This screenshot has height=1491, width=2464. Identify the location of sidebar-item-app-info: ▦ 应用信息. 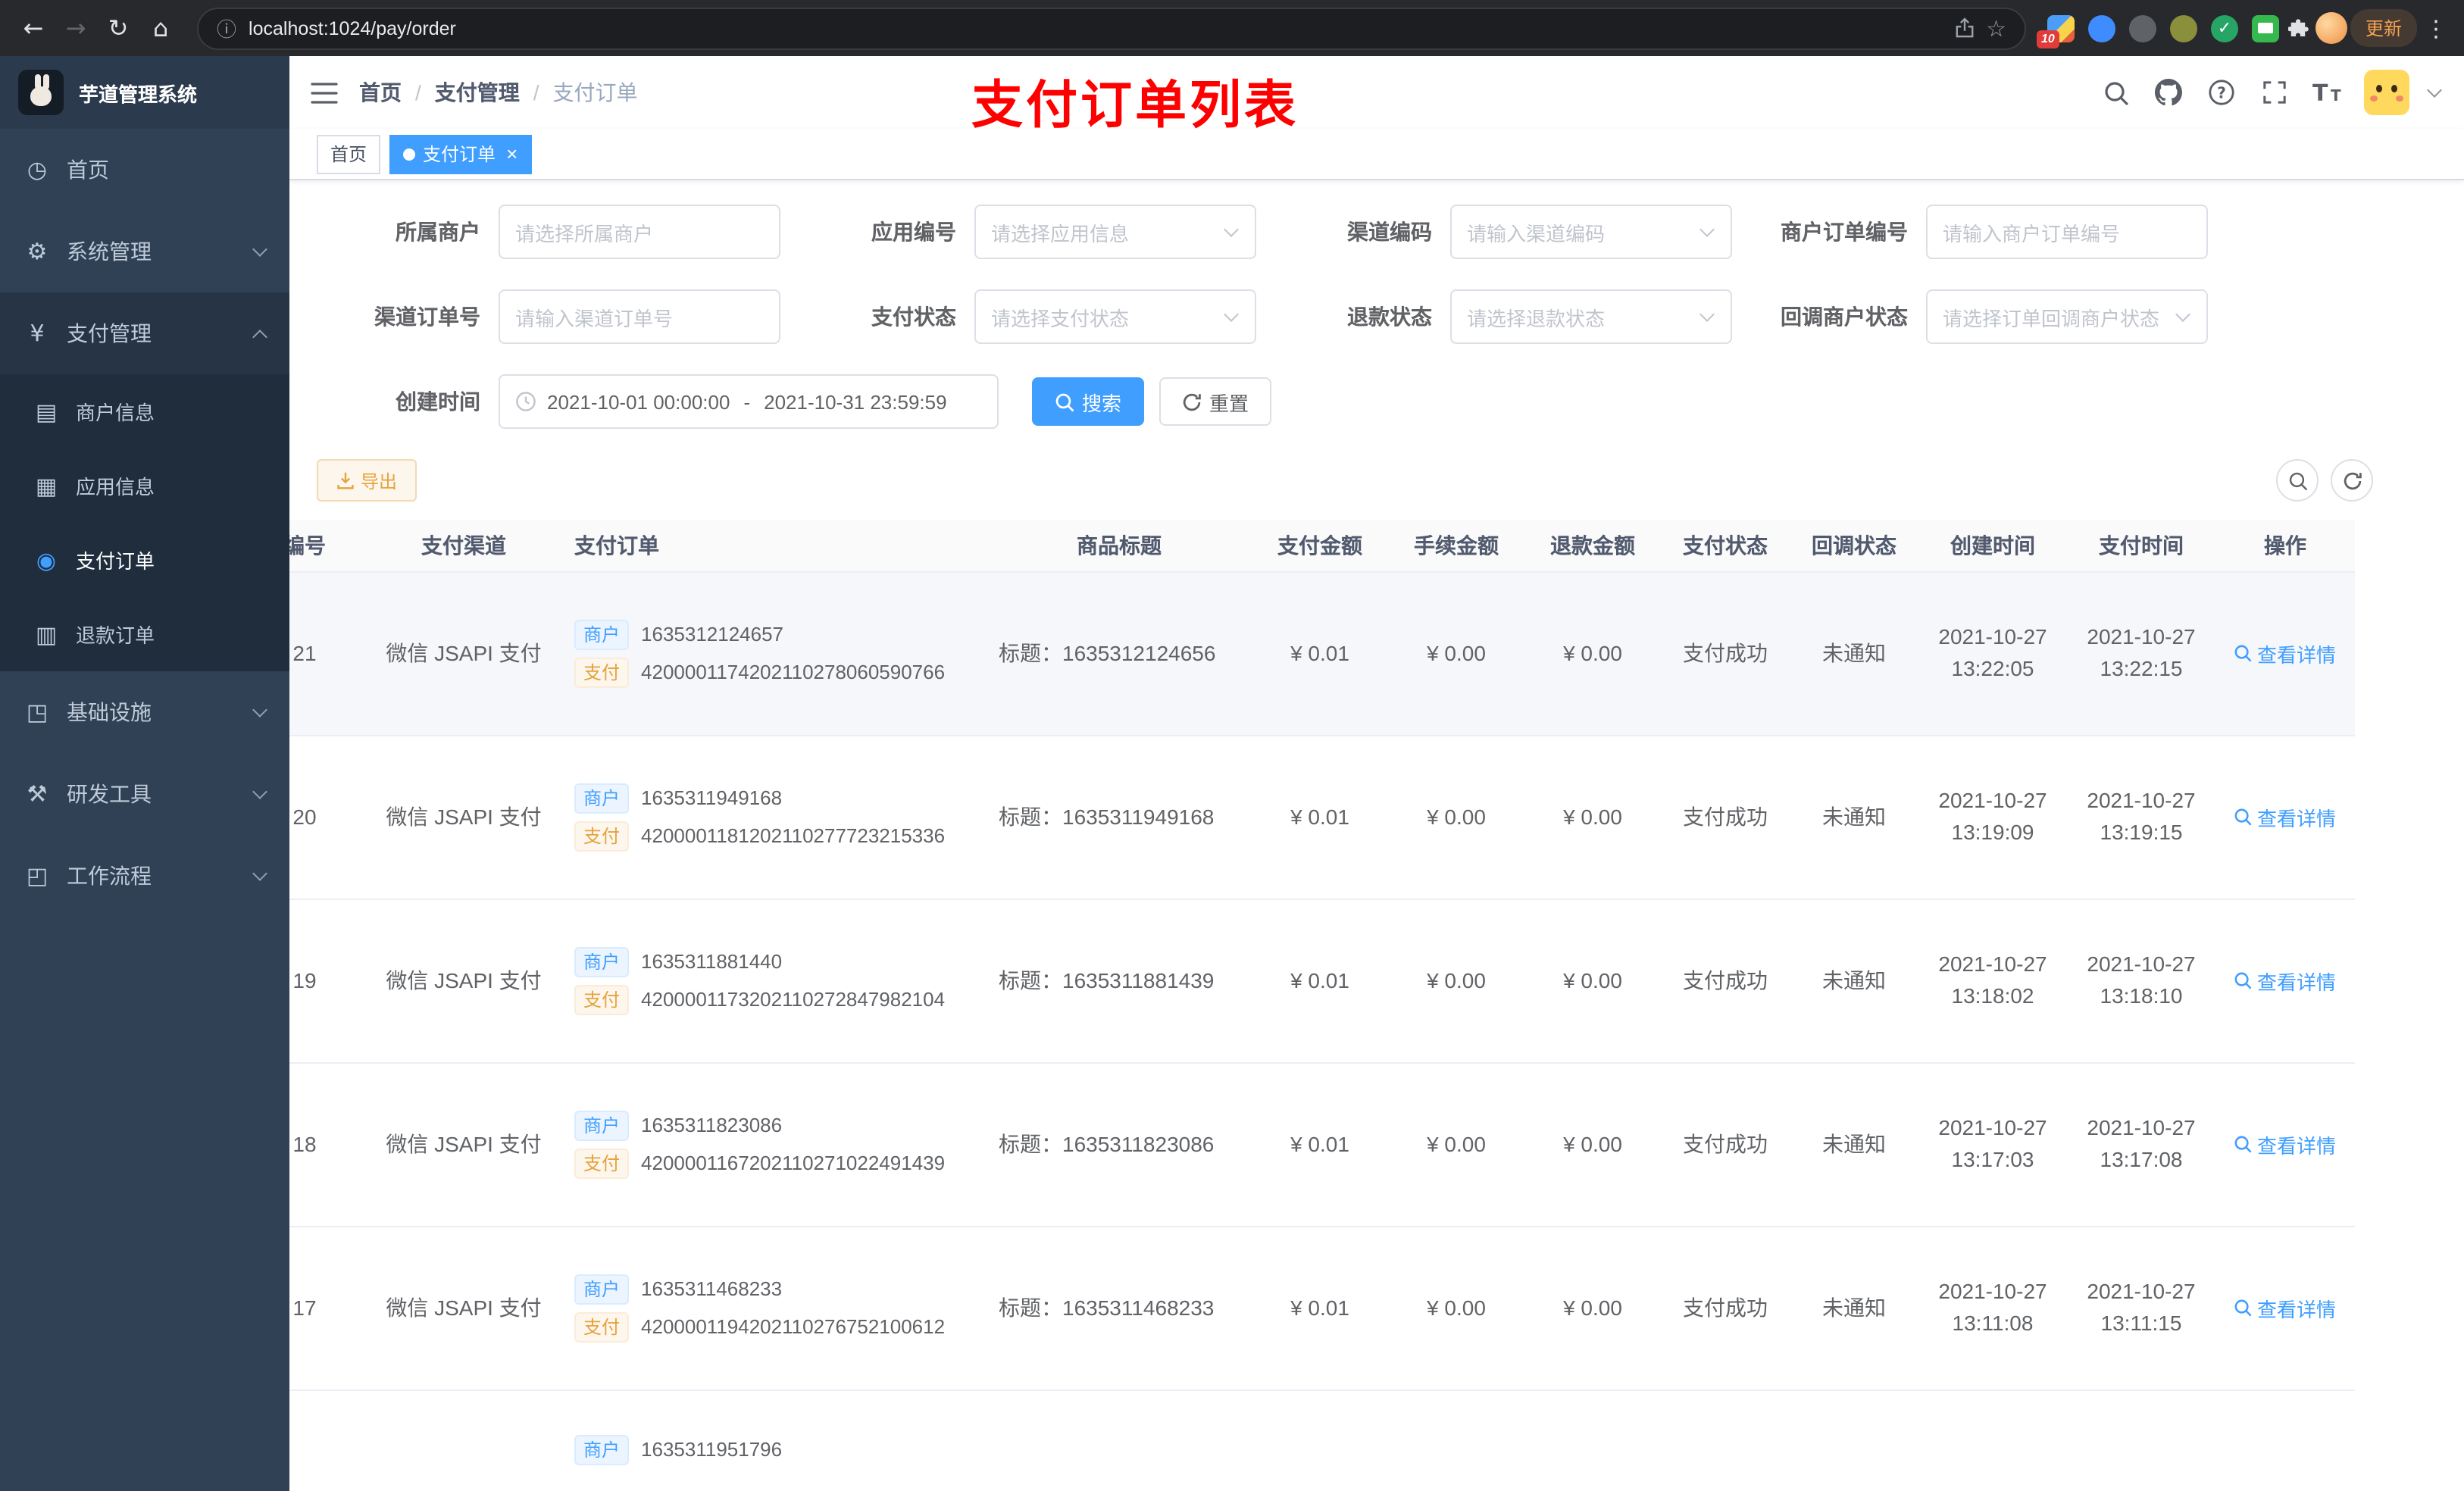
(144, 486).